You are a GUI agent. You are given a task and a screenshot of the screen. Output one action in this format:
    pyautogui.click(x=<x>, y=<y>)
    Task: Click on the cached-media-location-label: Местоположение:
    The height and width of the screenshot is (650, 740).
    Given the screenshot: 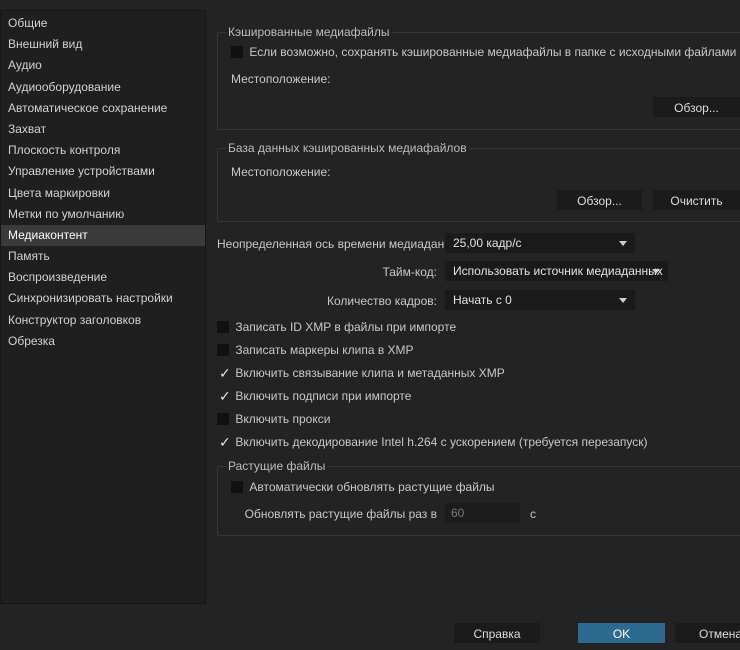 What is the action you would take?
    pyautogui.click(x=281, y=79)
    